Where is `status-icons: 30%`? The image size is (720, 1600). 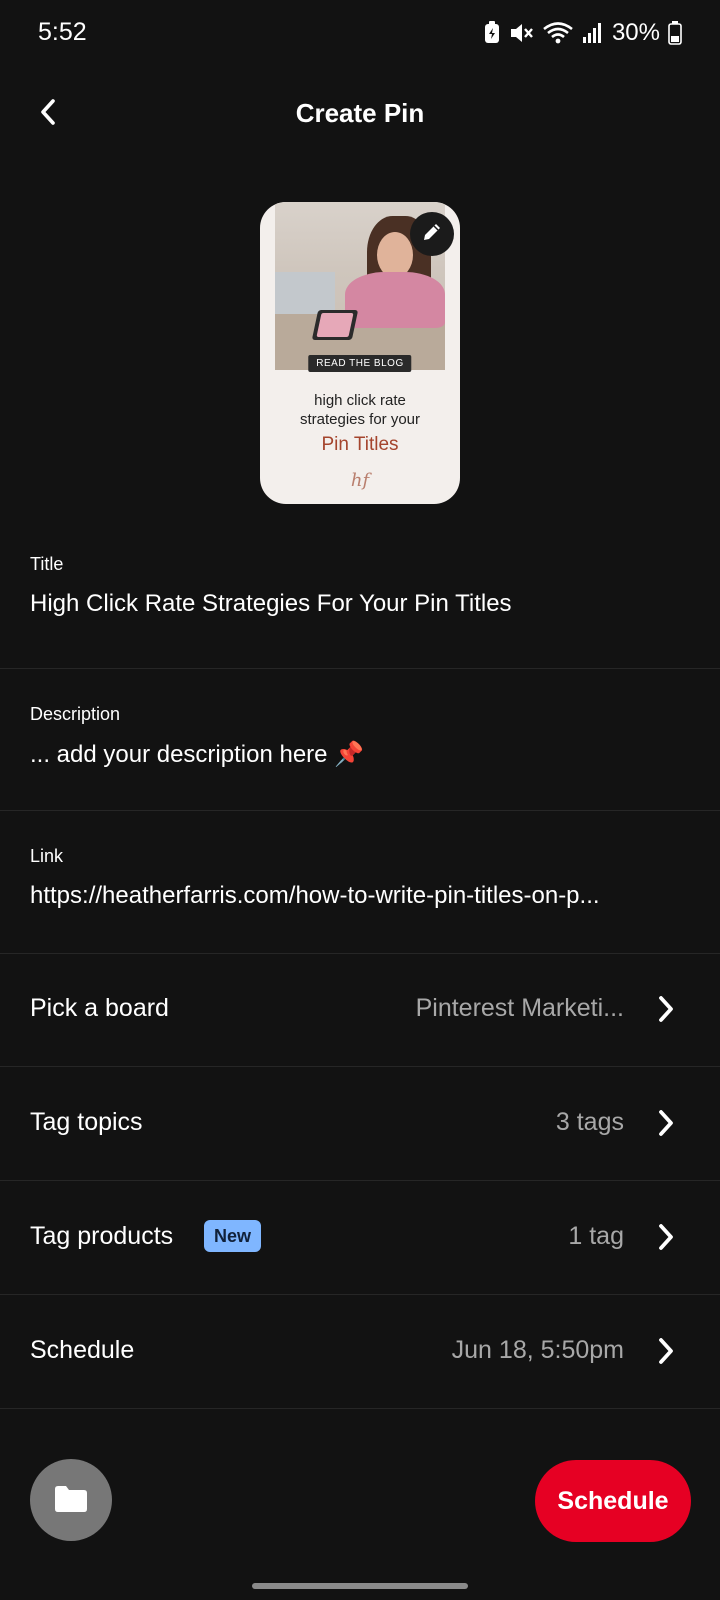 status-icons: 30% is located at coordinates (583, 33).